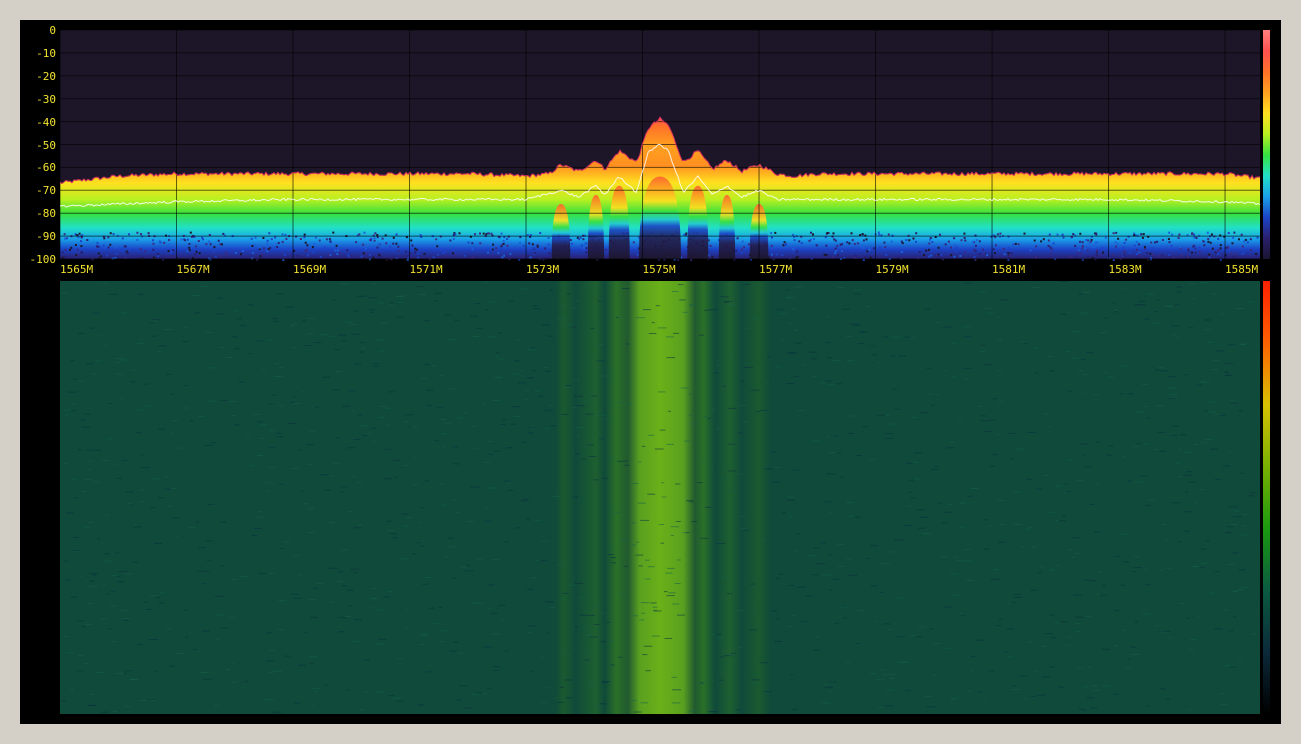  Describe the element at coordinates (46, 122) in the screenshot. I see `y-tick-label: -40` at that location.